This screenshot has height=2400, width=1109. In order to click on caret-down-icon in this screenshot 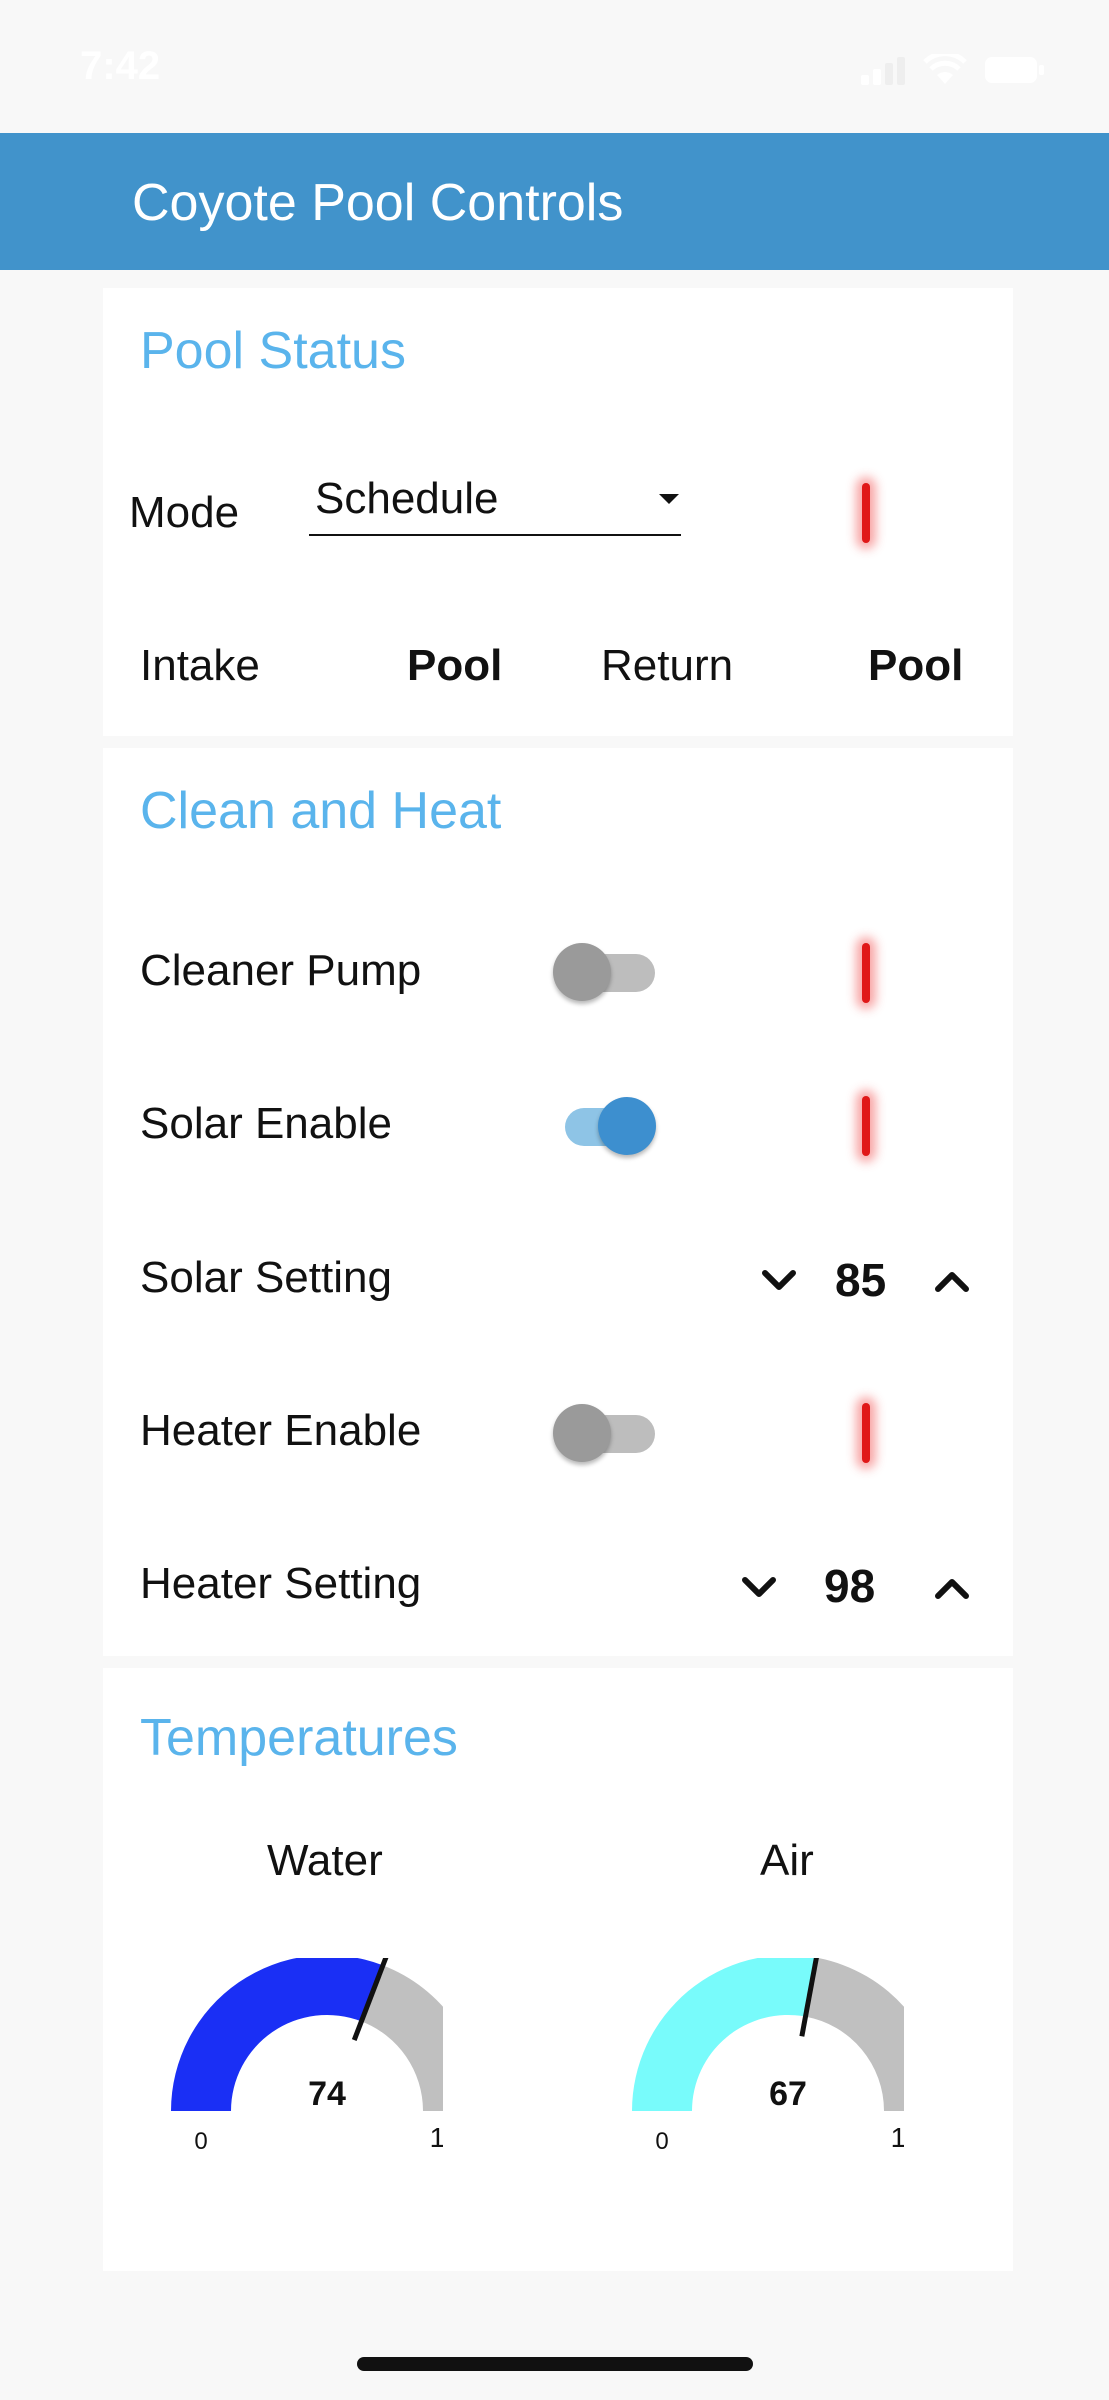, I will do `click(669, 499)`.